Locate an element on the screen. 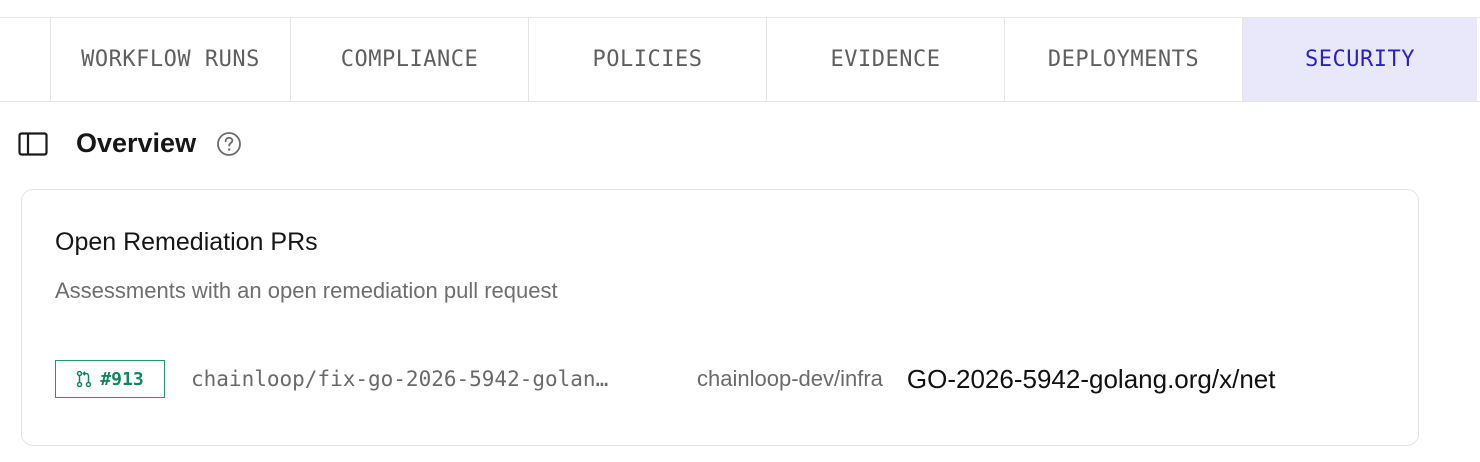 This screenshot has width=1480, height=462. tab-compliance: COMPLIANCE is located at coordinates (409, 59).